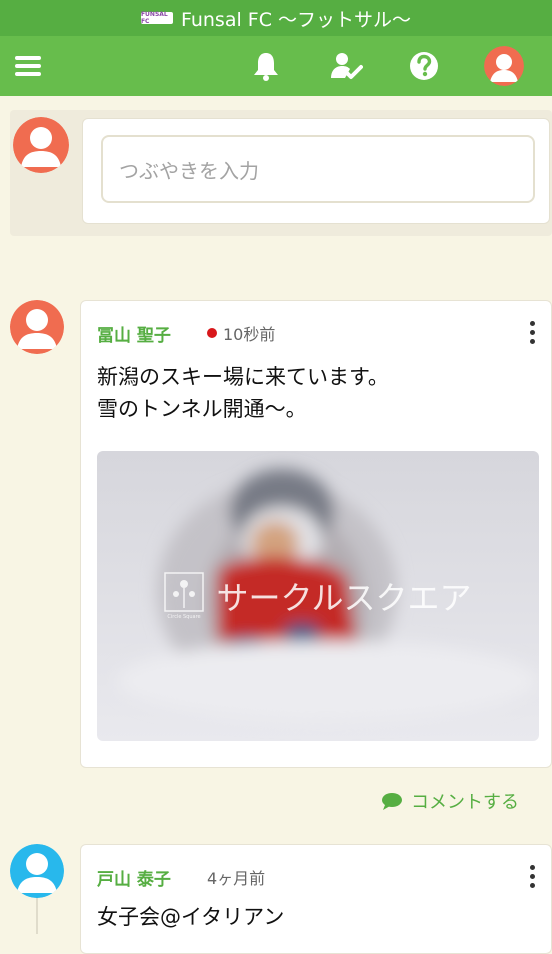 This screenshot has width=552, height=954. I want to click on member-check-icon, so click(347, 66).